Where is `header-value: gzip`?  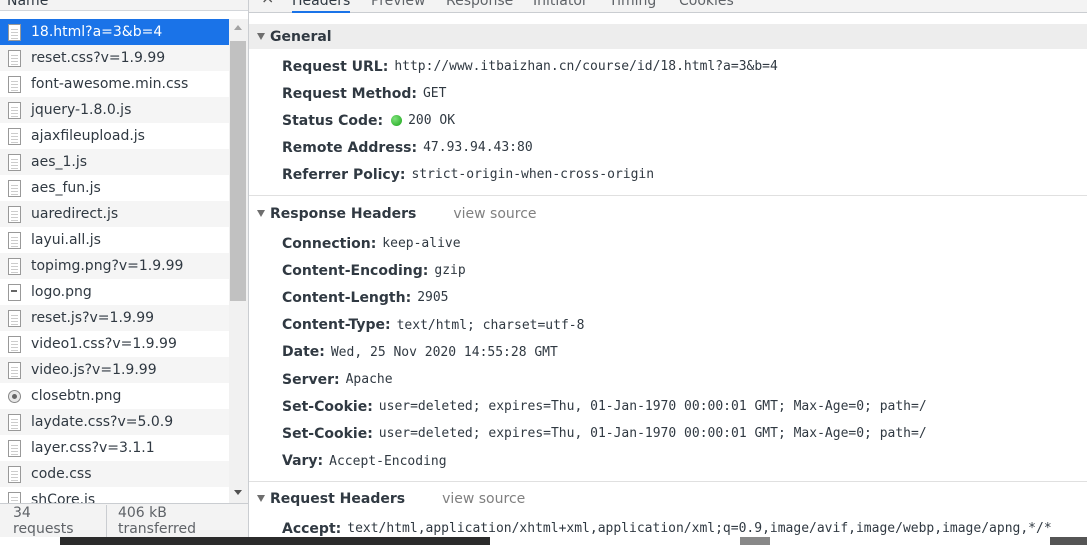 header-value: gzip is located at coordinates (450, 271).